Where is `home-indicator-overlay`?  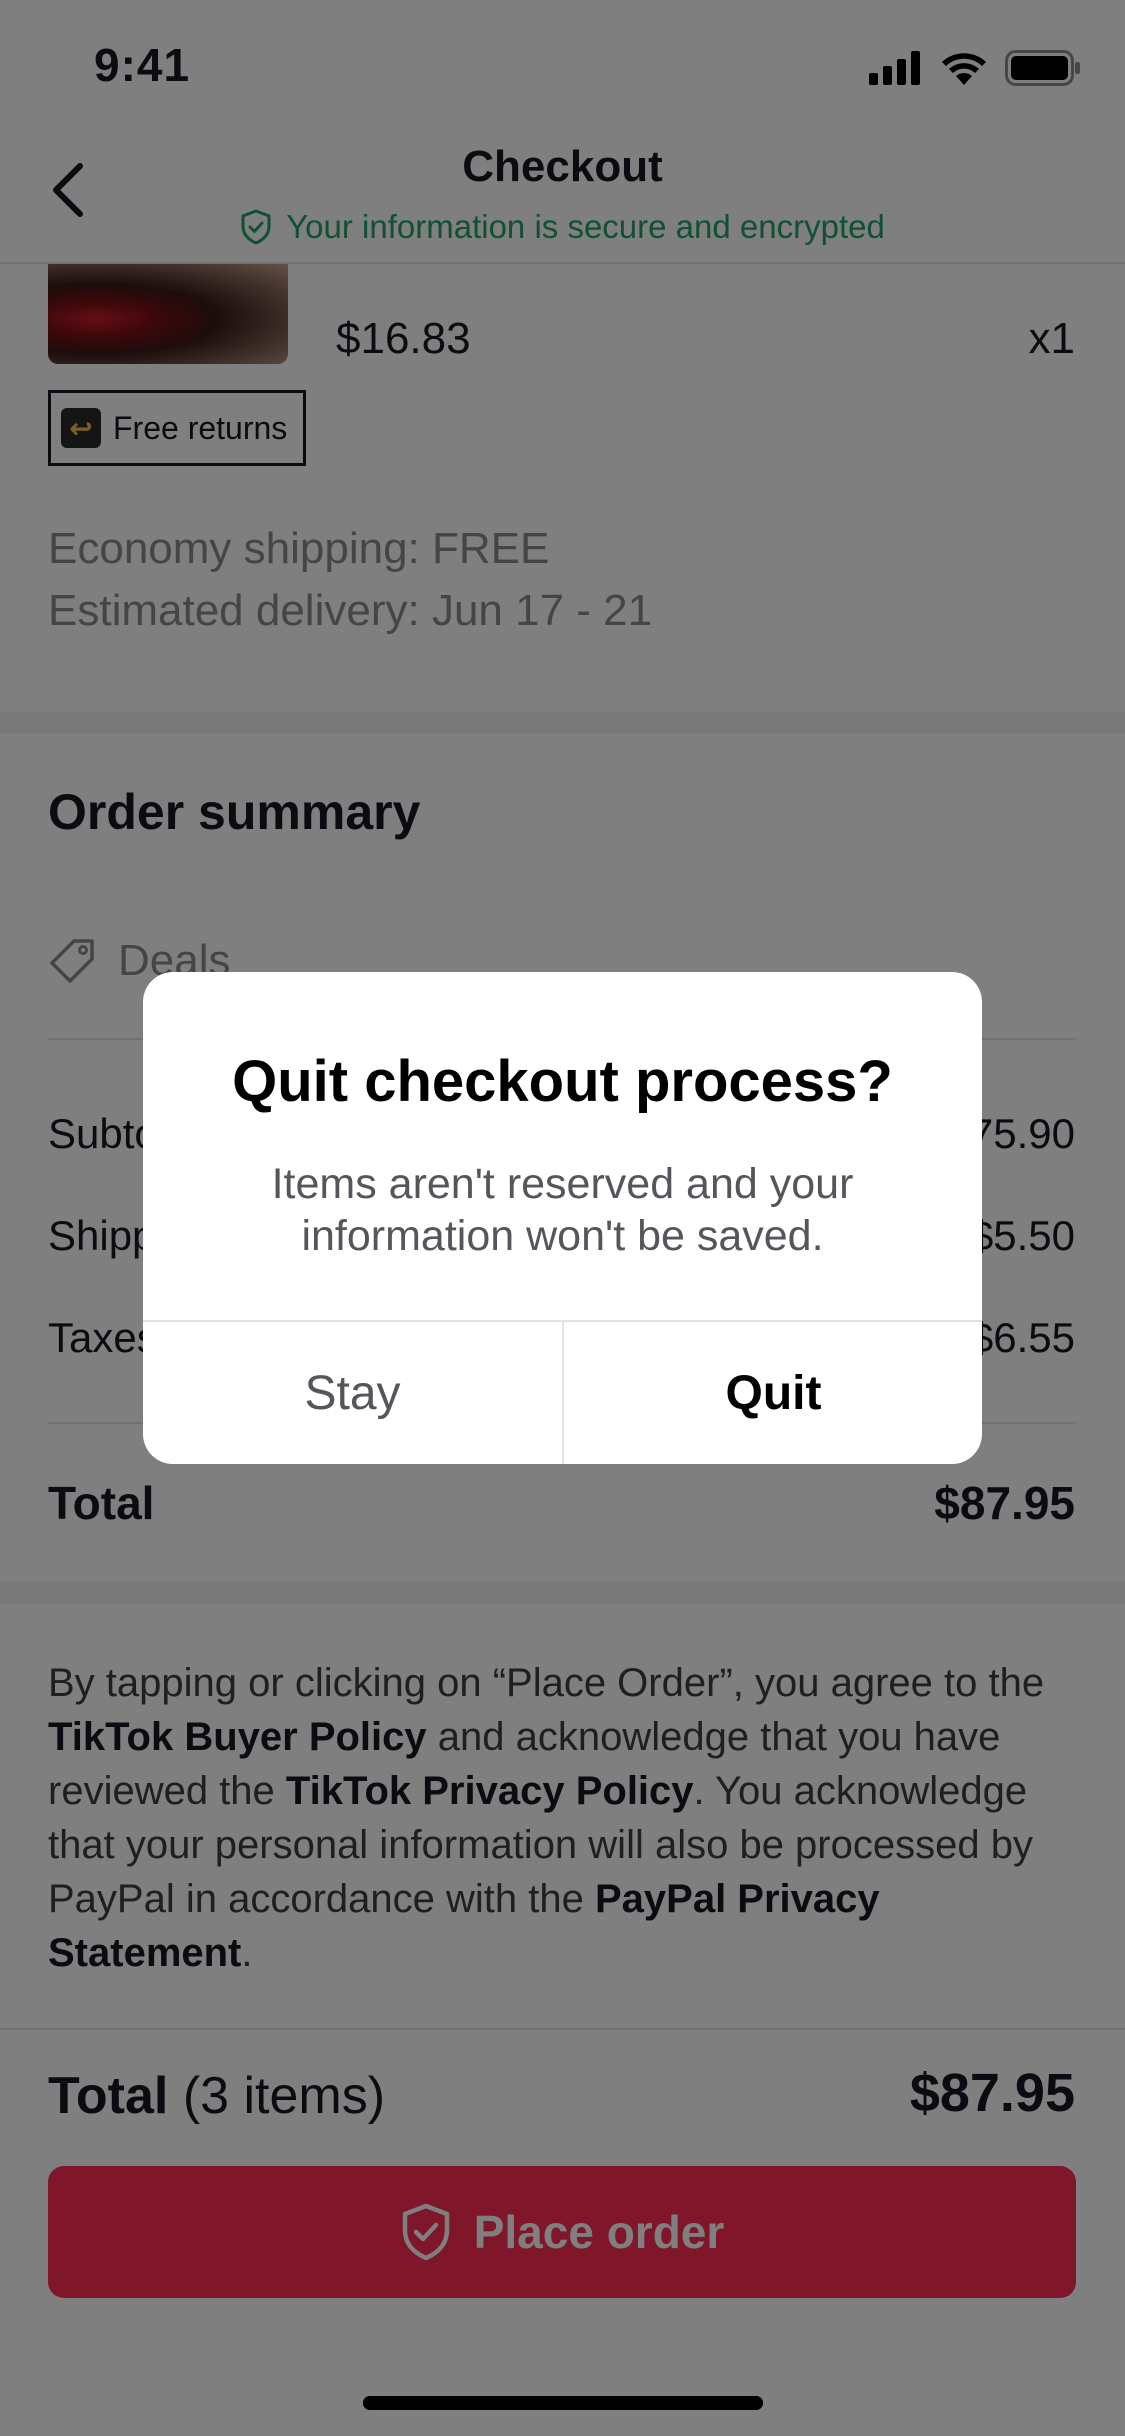
home-indicator-overlay is located at coordinates (563, 2403).